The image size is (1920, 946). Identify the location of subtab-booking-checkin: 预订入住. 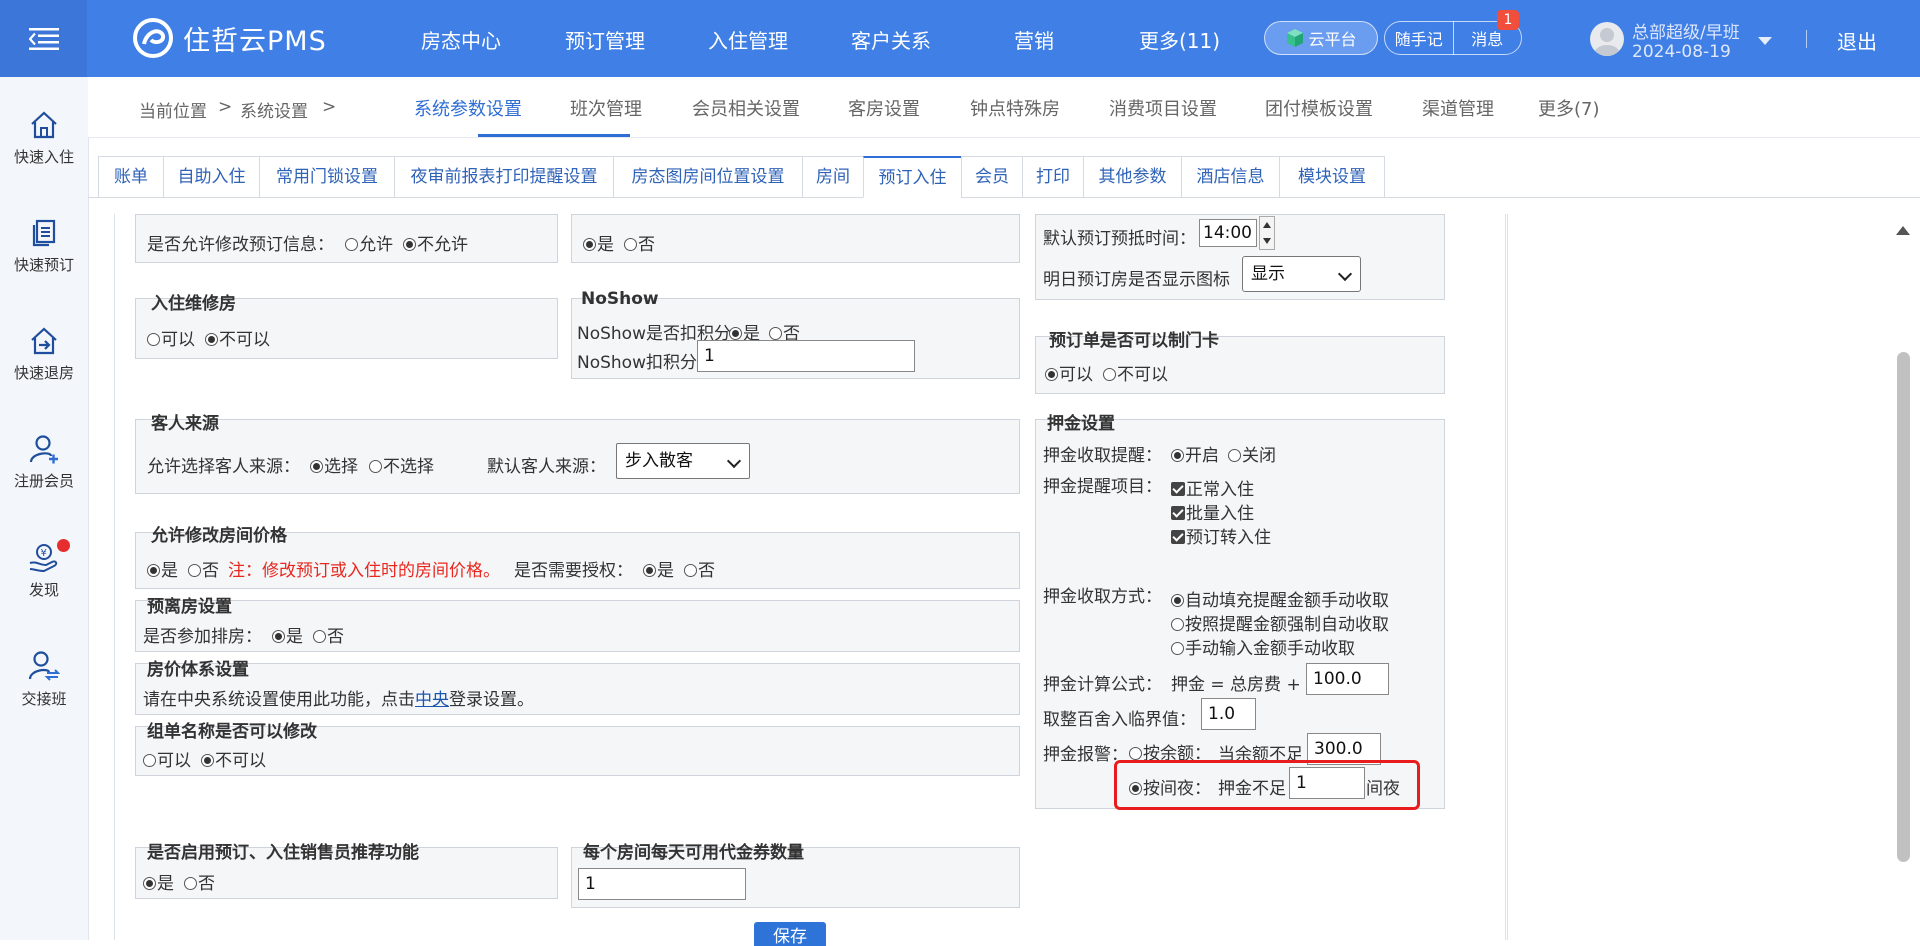
(912, 177).